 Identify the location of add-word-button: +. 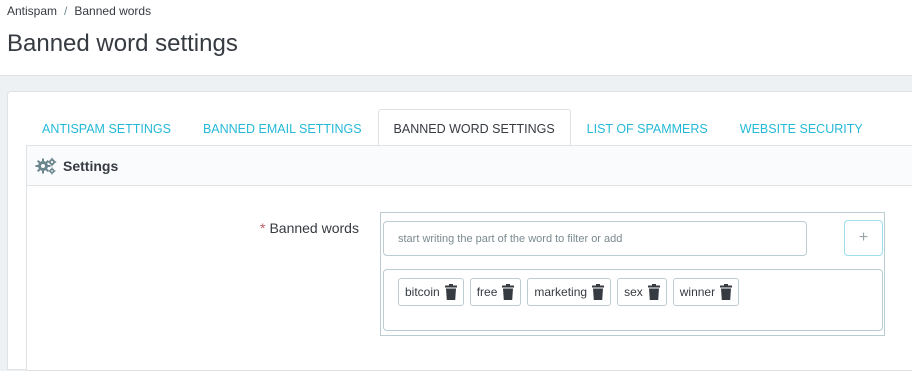
(863, 238).